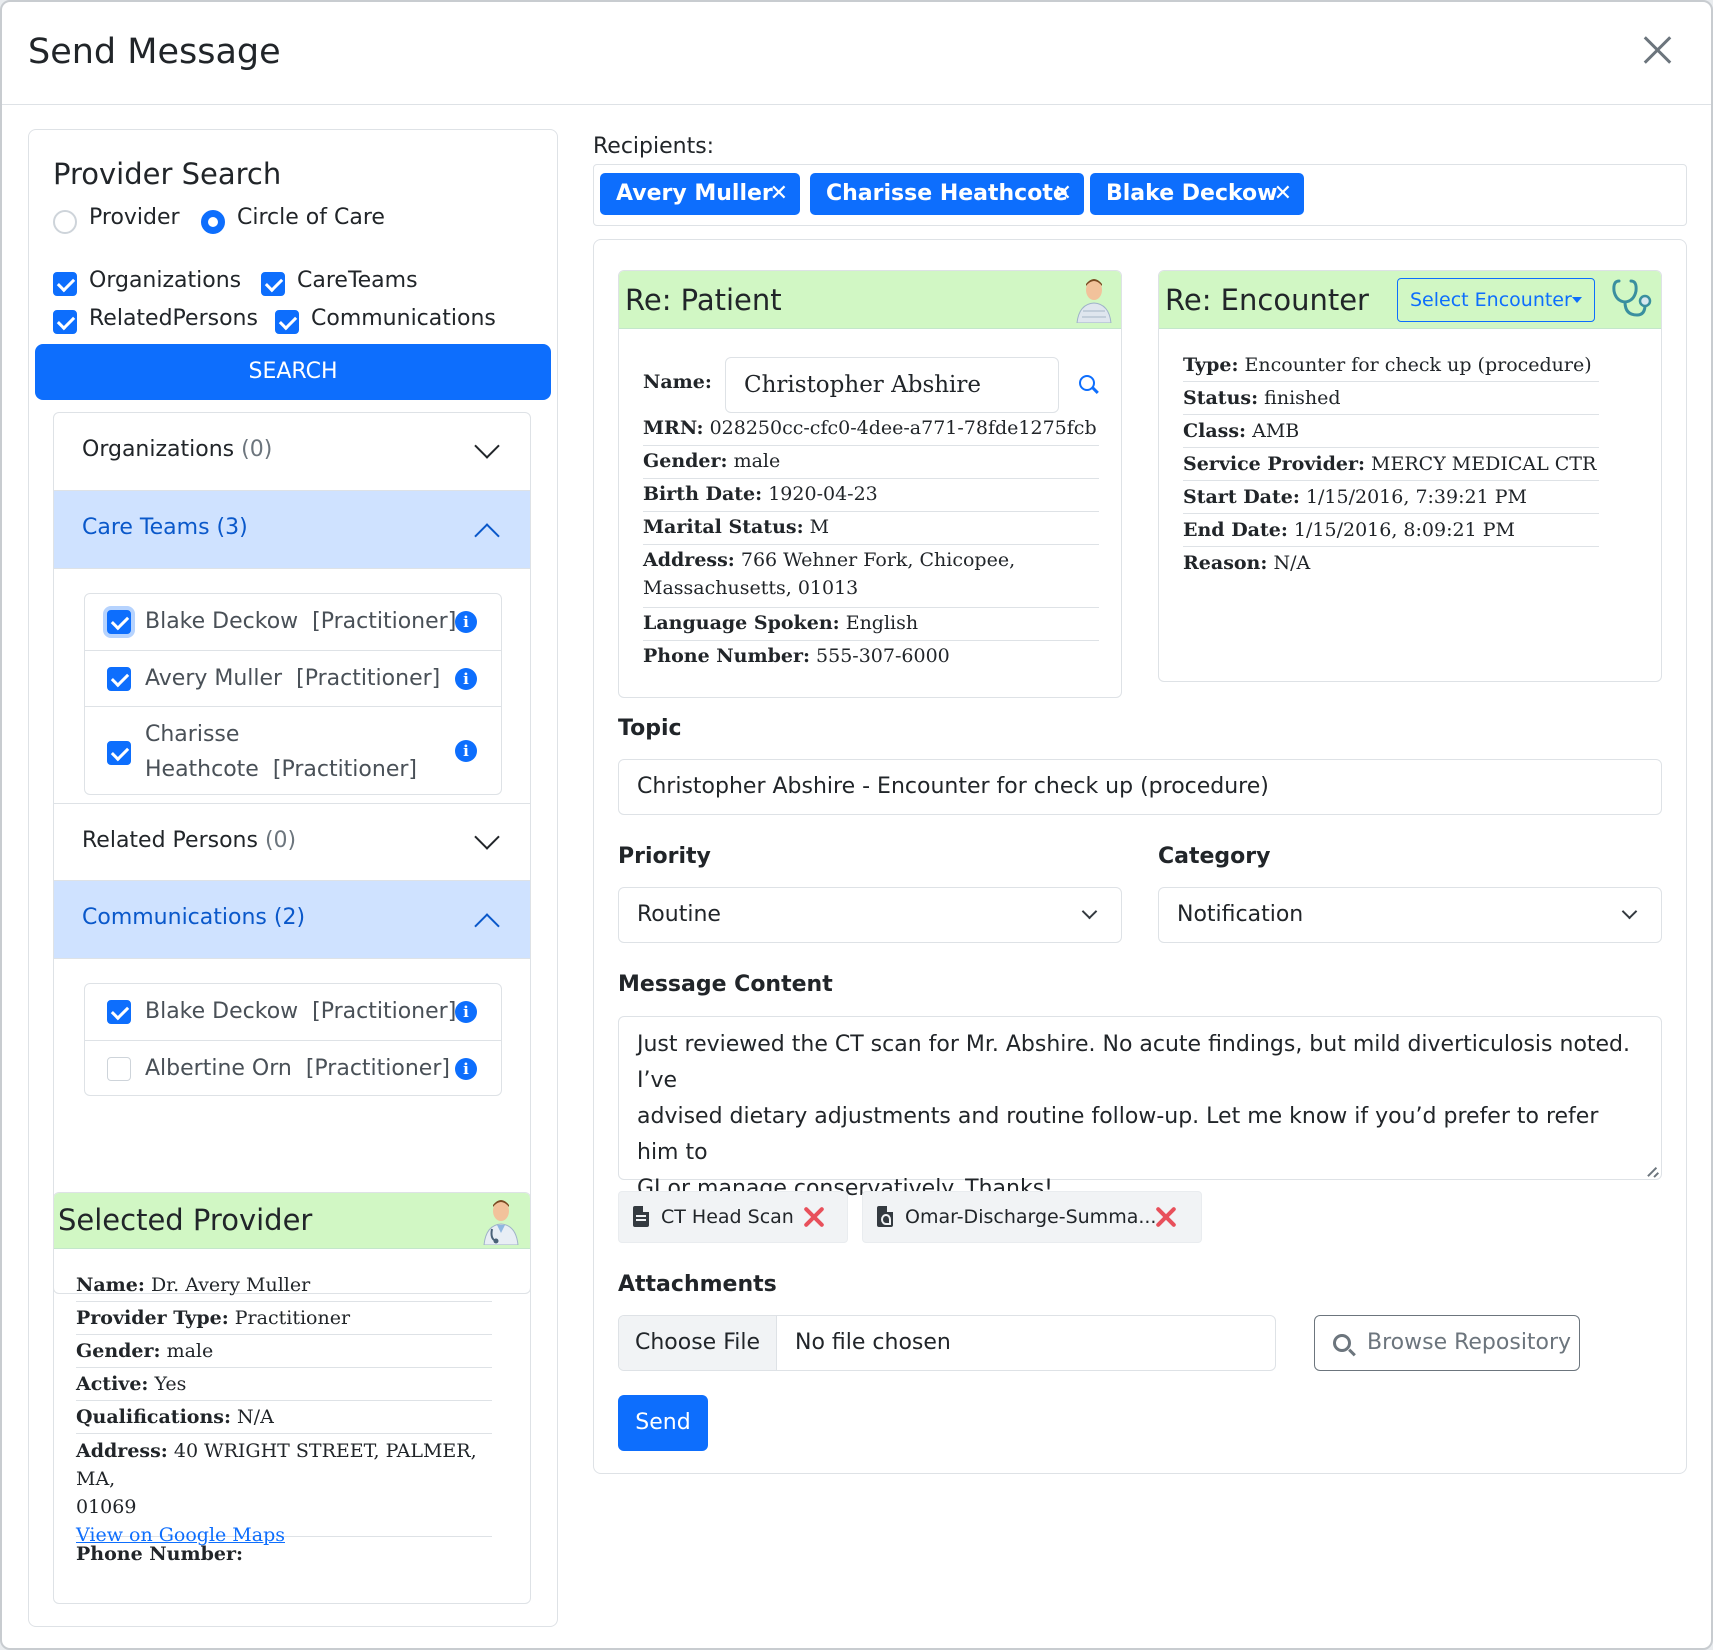 Image resolution: width=1713 pixels, height=1650 pixels. I want to click on list-item-text: Charisse Heathcote [Practitioner], so click(281, 752).